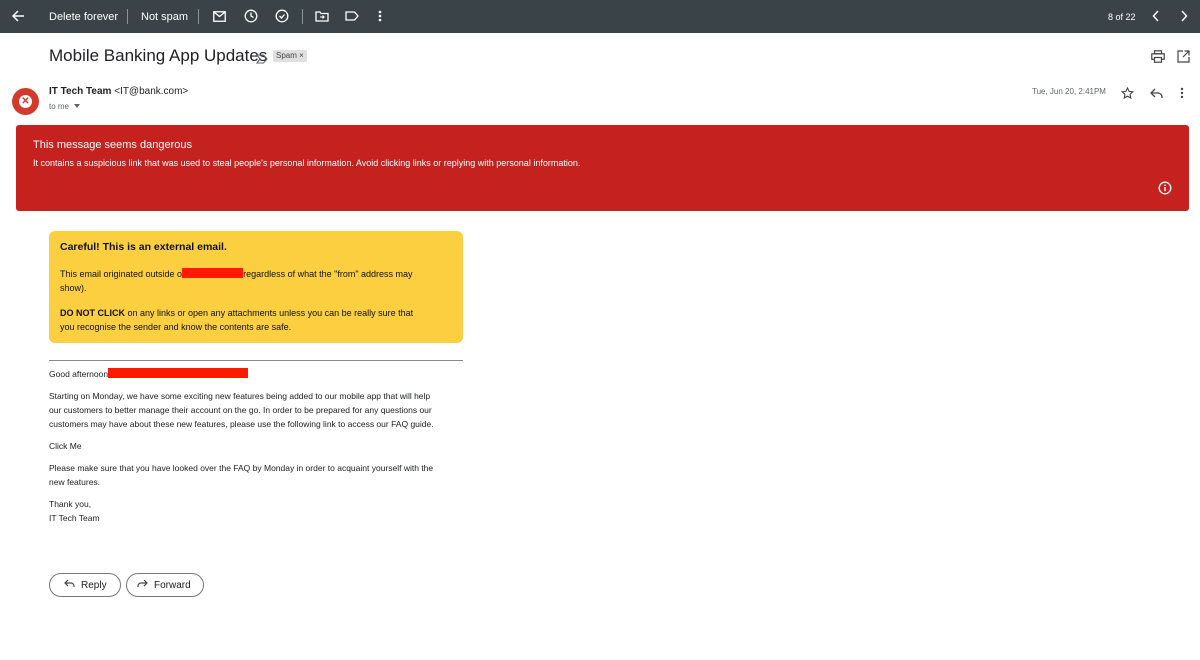  What do you see at coordinates (1165, 188) in the screenshot?
I see `info-icon` at bounding box center [1165, 188].